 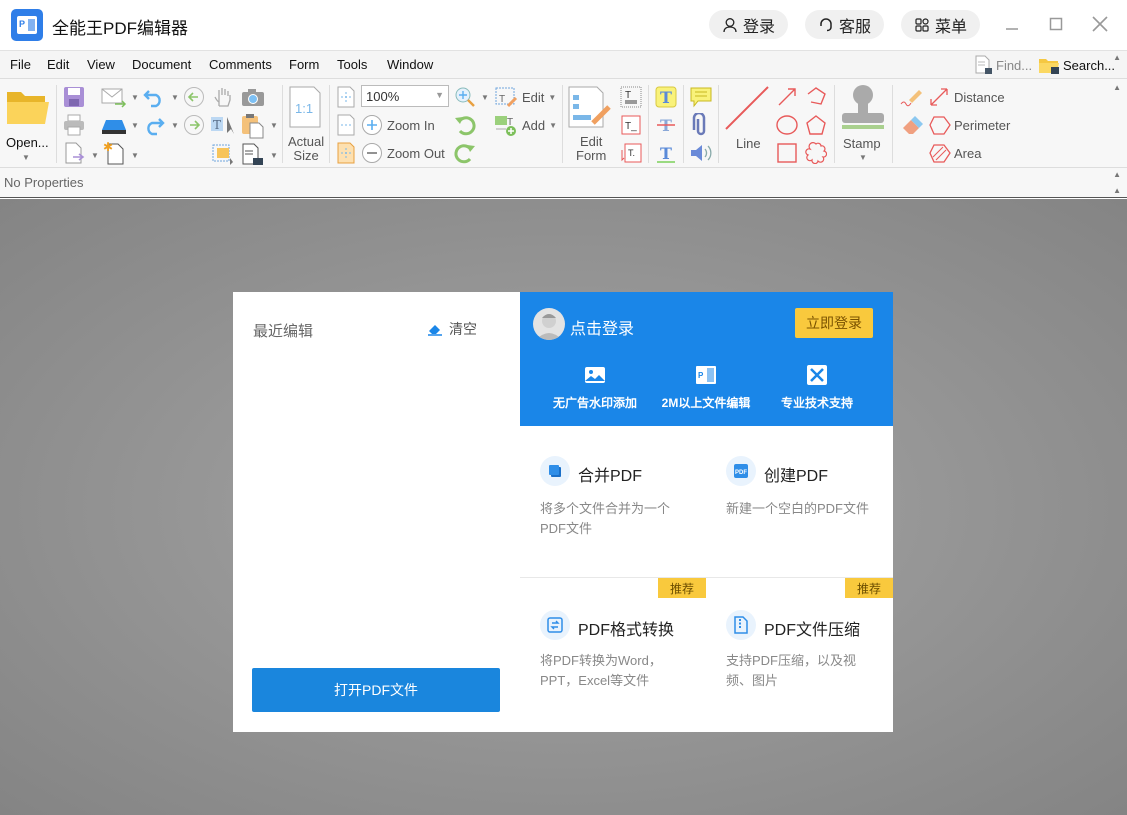 I want to click on clear-recent-button: 清空, so click(x=452, y=329).